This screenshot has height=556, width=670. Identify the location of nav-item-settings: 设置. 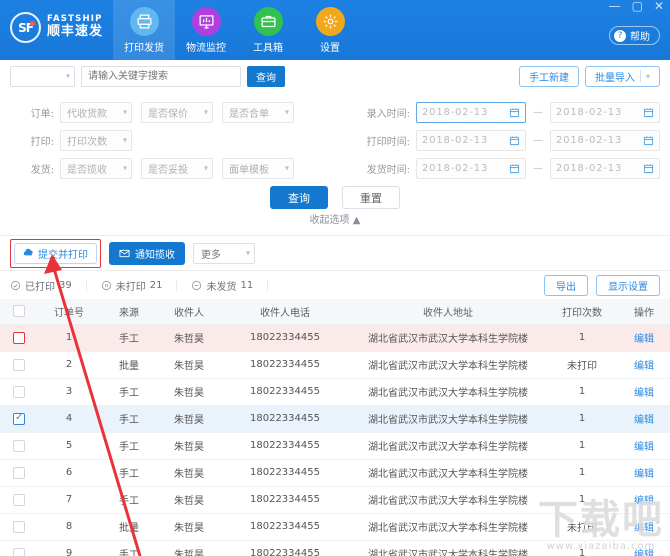
(330, 30).